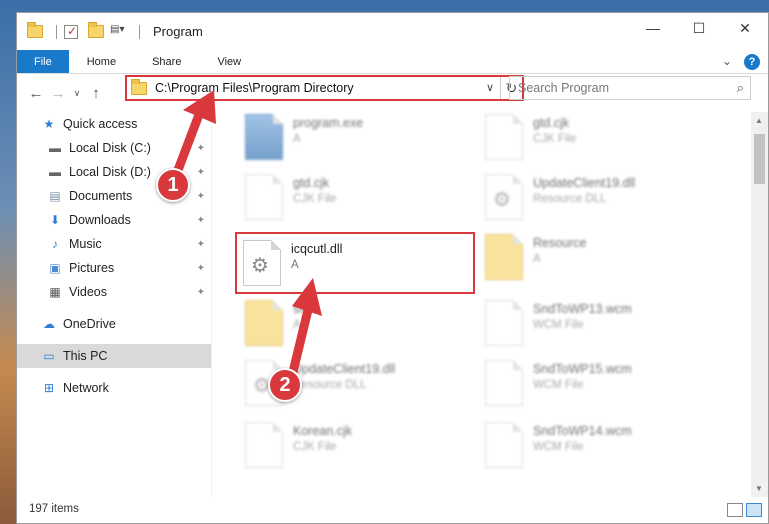 The width and height of the screenshot is (769, 524). Describe the element at coordinates (86, 388) in the screenshot. I see `sidebar-item-label: Network` at that location.